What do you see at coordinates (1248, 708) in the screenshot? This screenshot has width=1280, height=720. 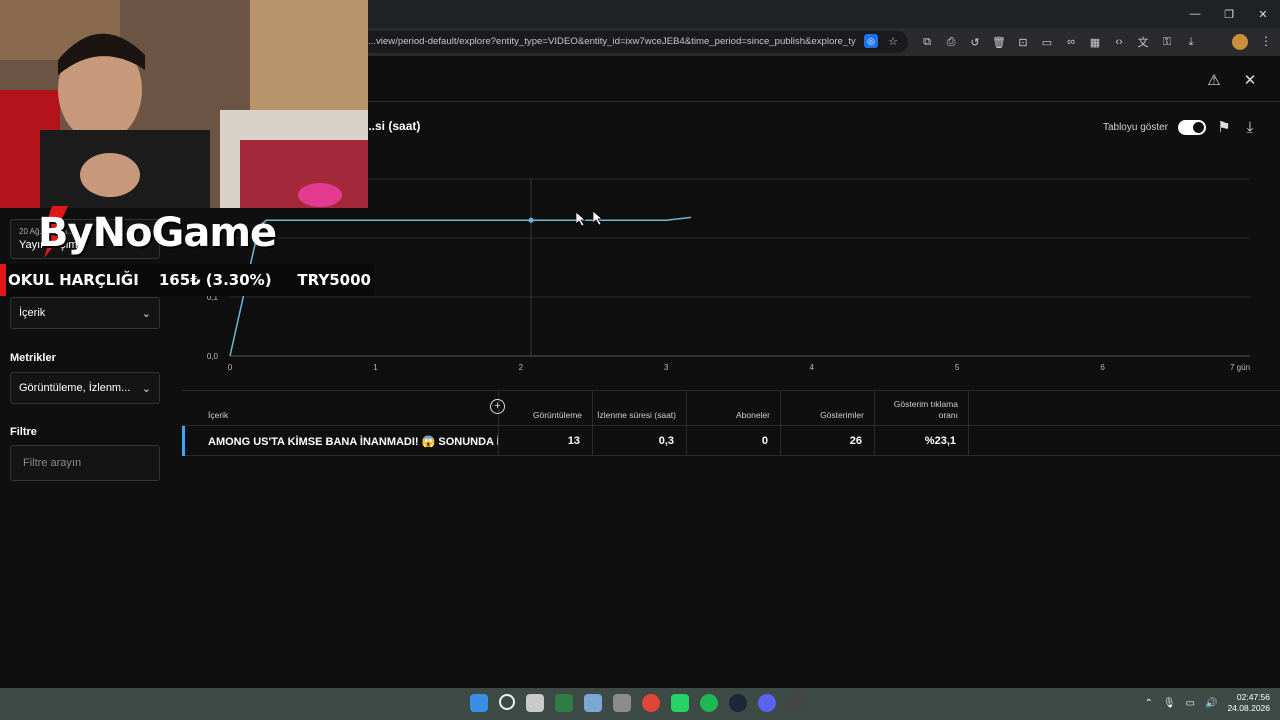 I see `clock-date: 24.08.2026` at bounding box center [1248, 708].